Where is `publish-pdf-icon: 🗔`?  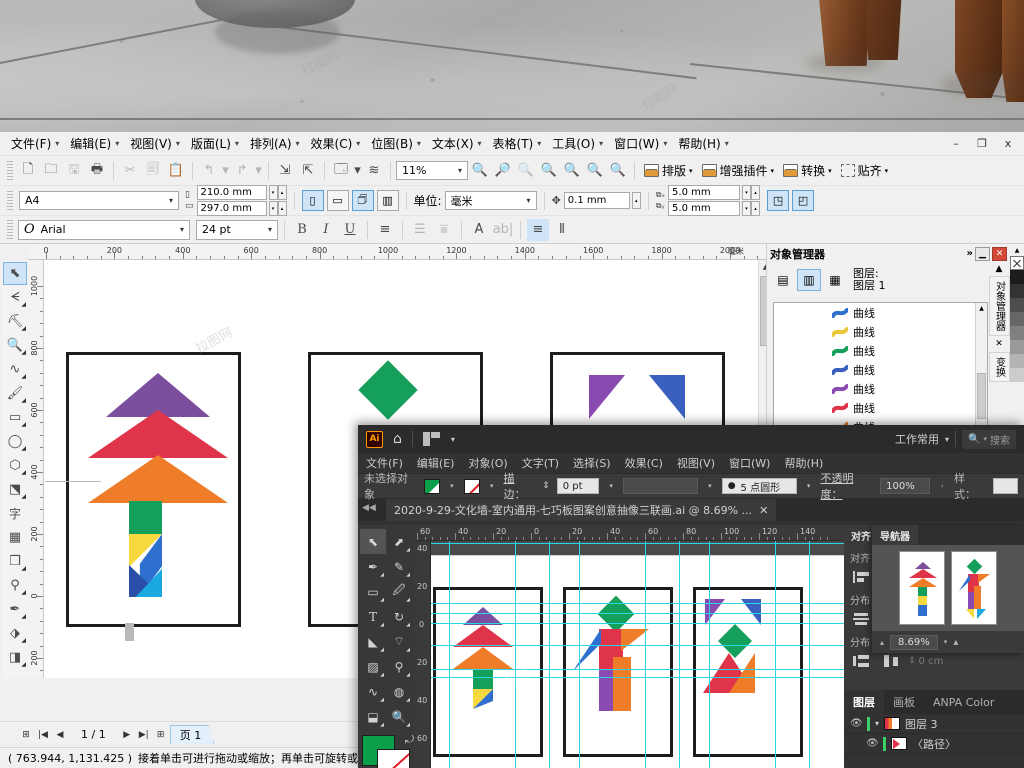 publish-pdf-icon: 🗔 is located at coordinates (341, 171).